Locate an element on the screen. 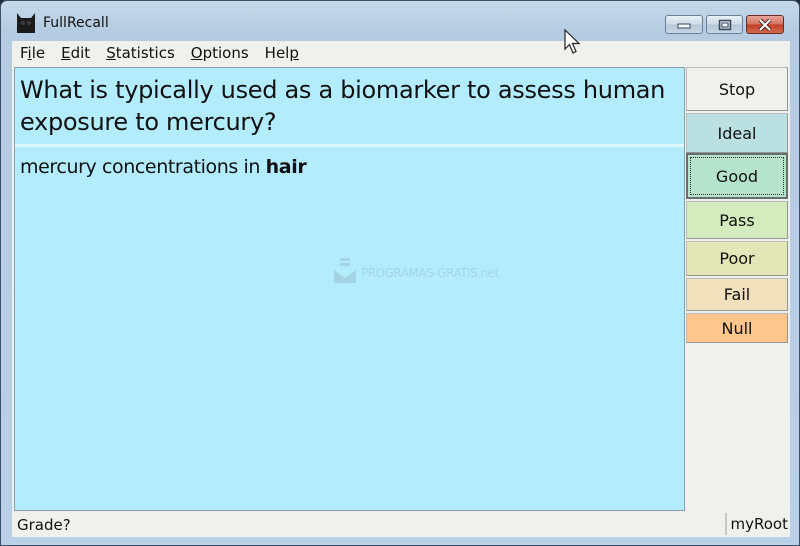 This screenshot has width=800, height=546. grade-button-label: Pass is located at coordinates (737, 220).